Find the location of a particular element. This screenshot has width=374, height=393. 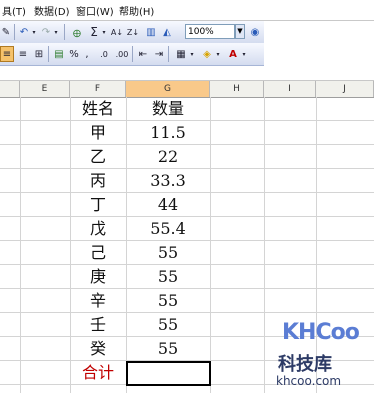

table-row: 戊 55.4 is located at coordinates (187, 229).